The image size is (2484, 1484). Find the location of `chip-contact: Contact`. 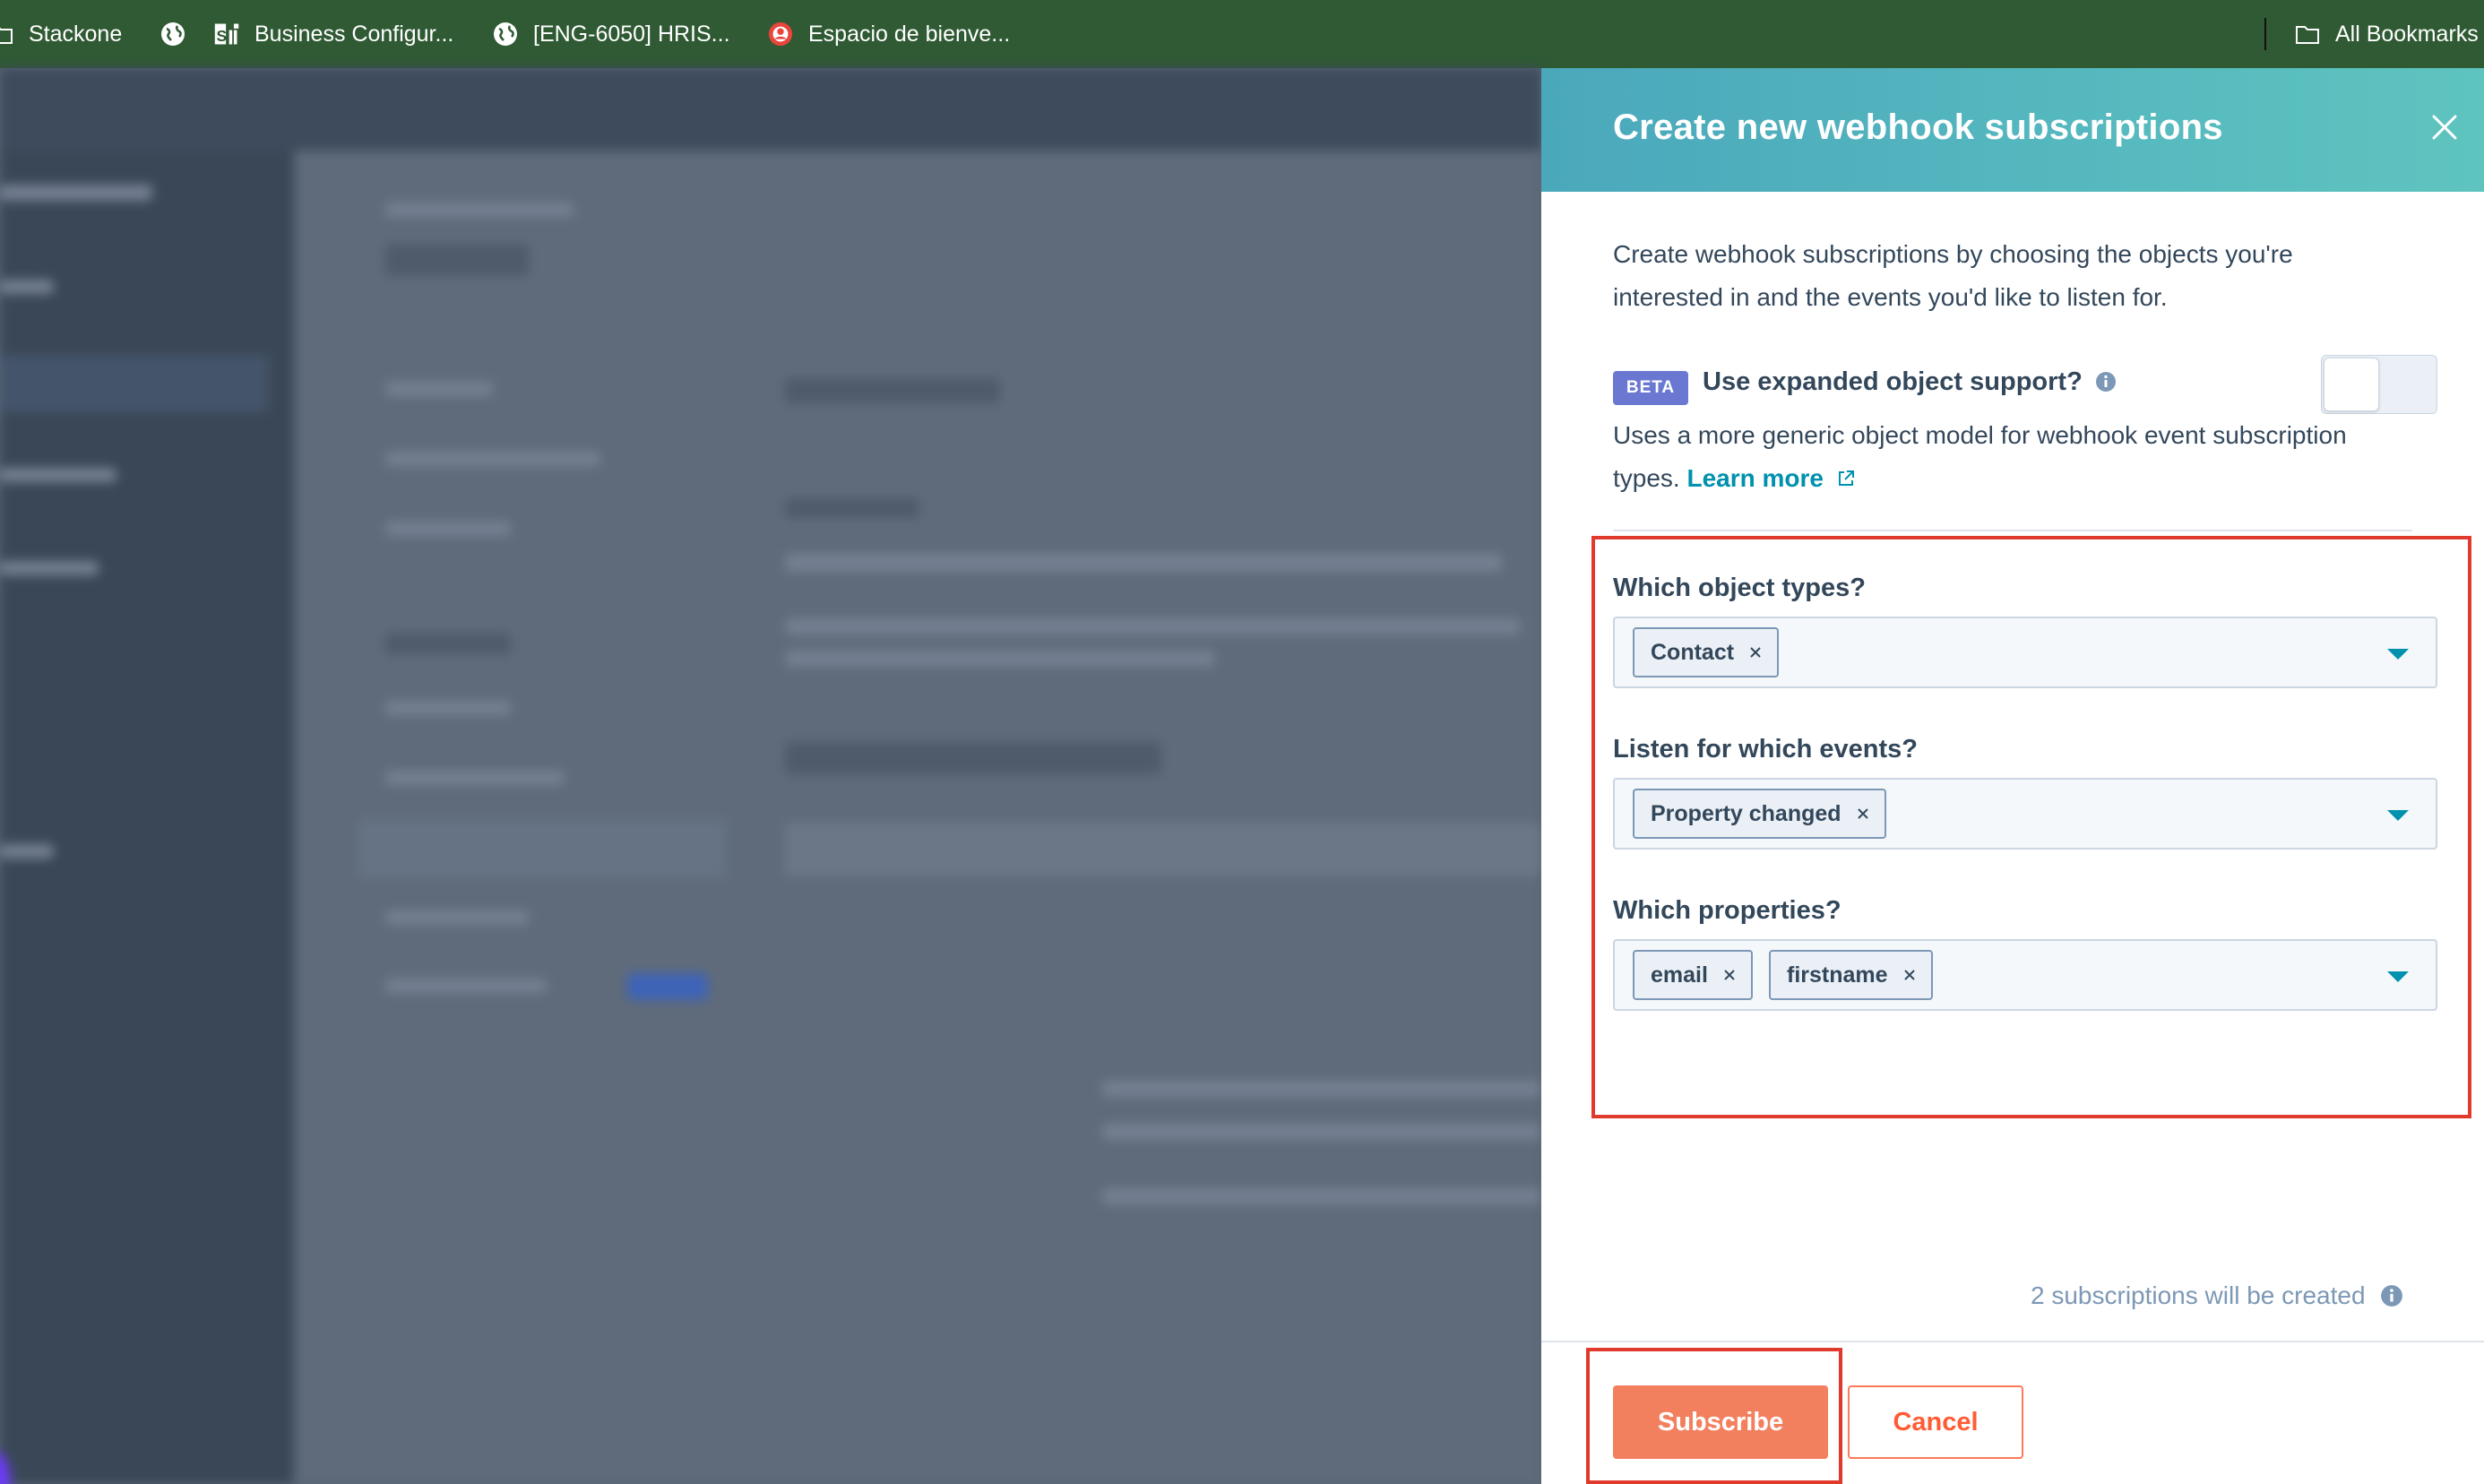

chip-contact: Contact is located at coordinates (1706, 652).